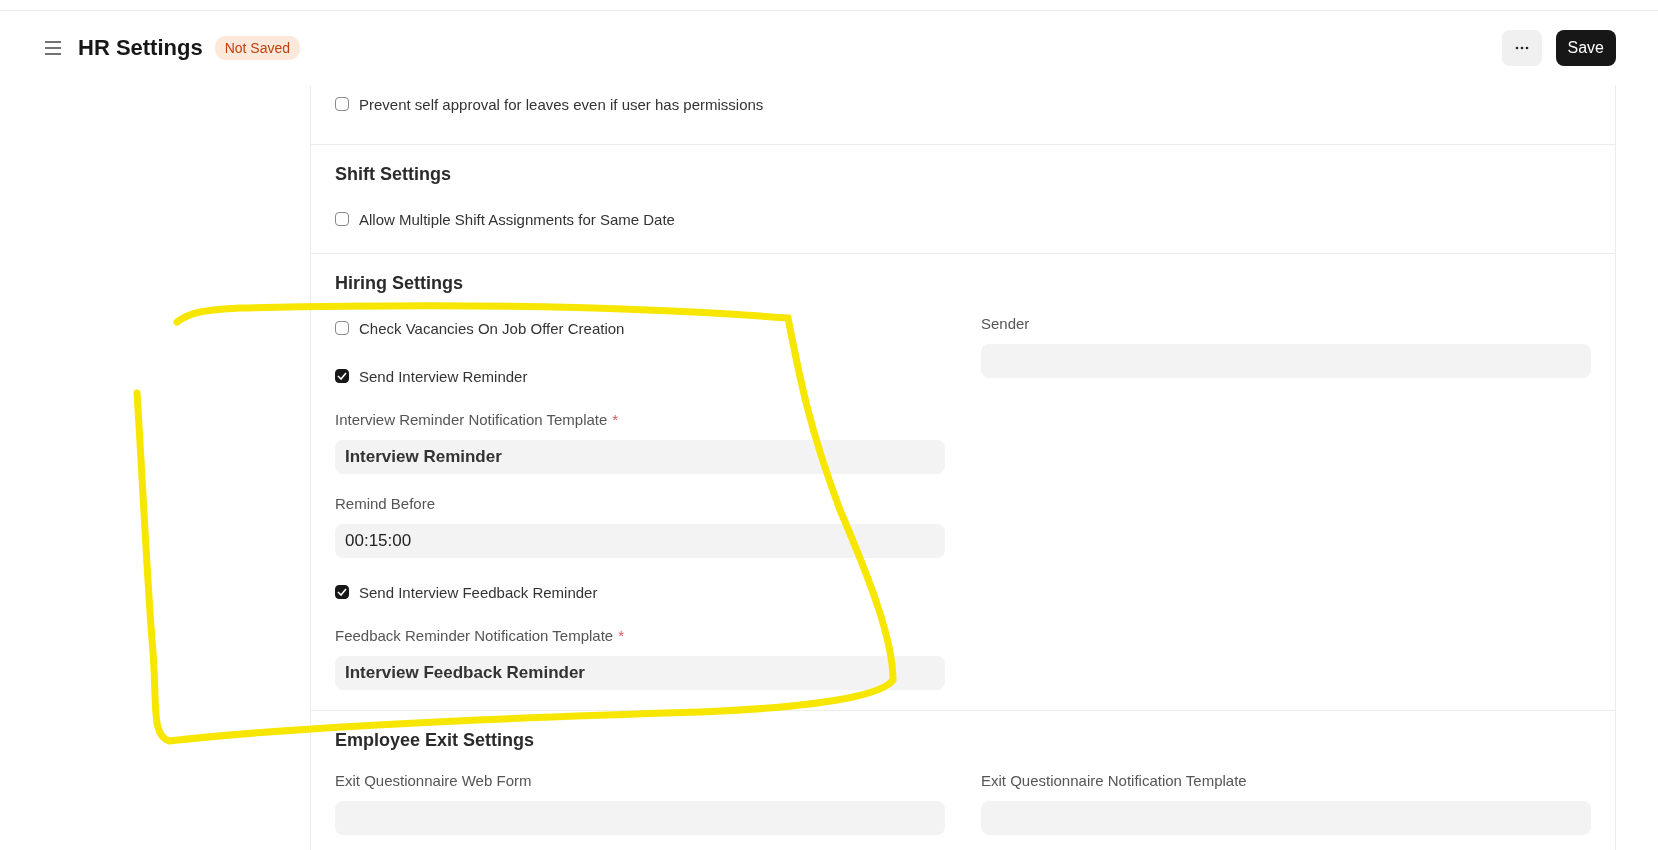  I want to click on field-label: Feedback Reminder Notification Template, so click(474, 635).